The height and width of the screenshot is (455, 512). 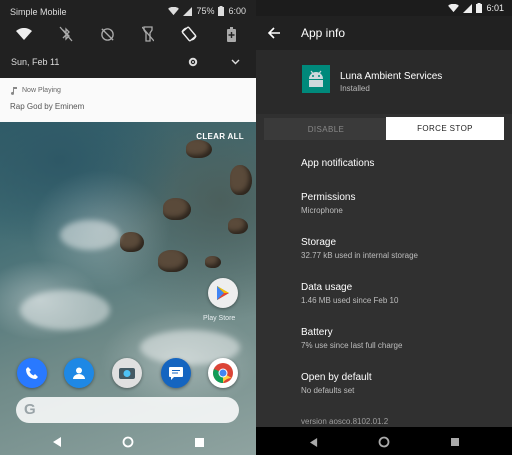 What do you see at coordinates (323, 33) in the screenshot?
I see `page-title: App info` at bounding box center [323, 33].